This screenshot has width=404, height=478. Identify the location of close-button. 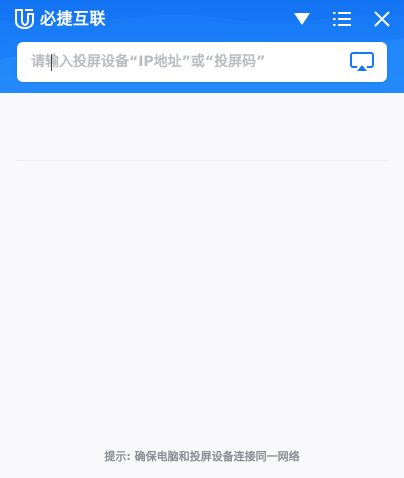
(382, 19).